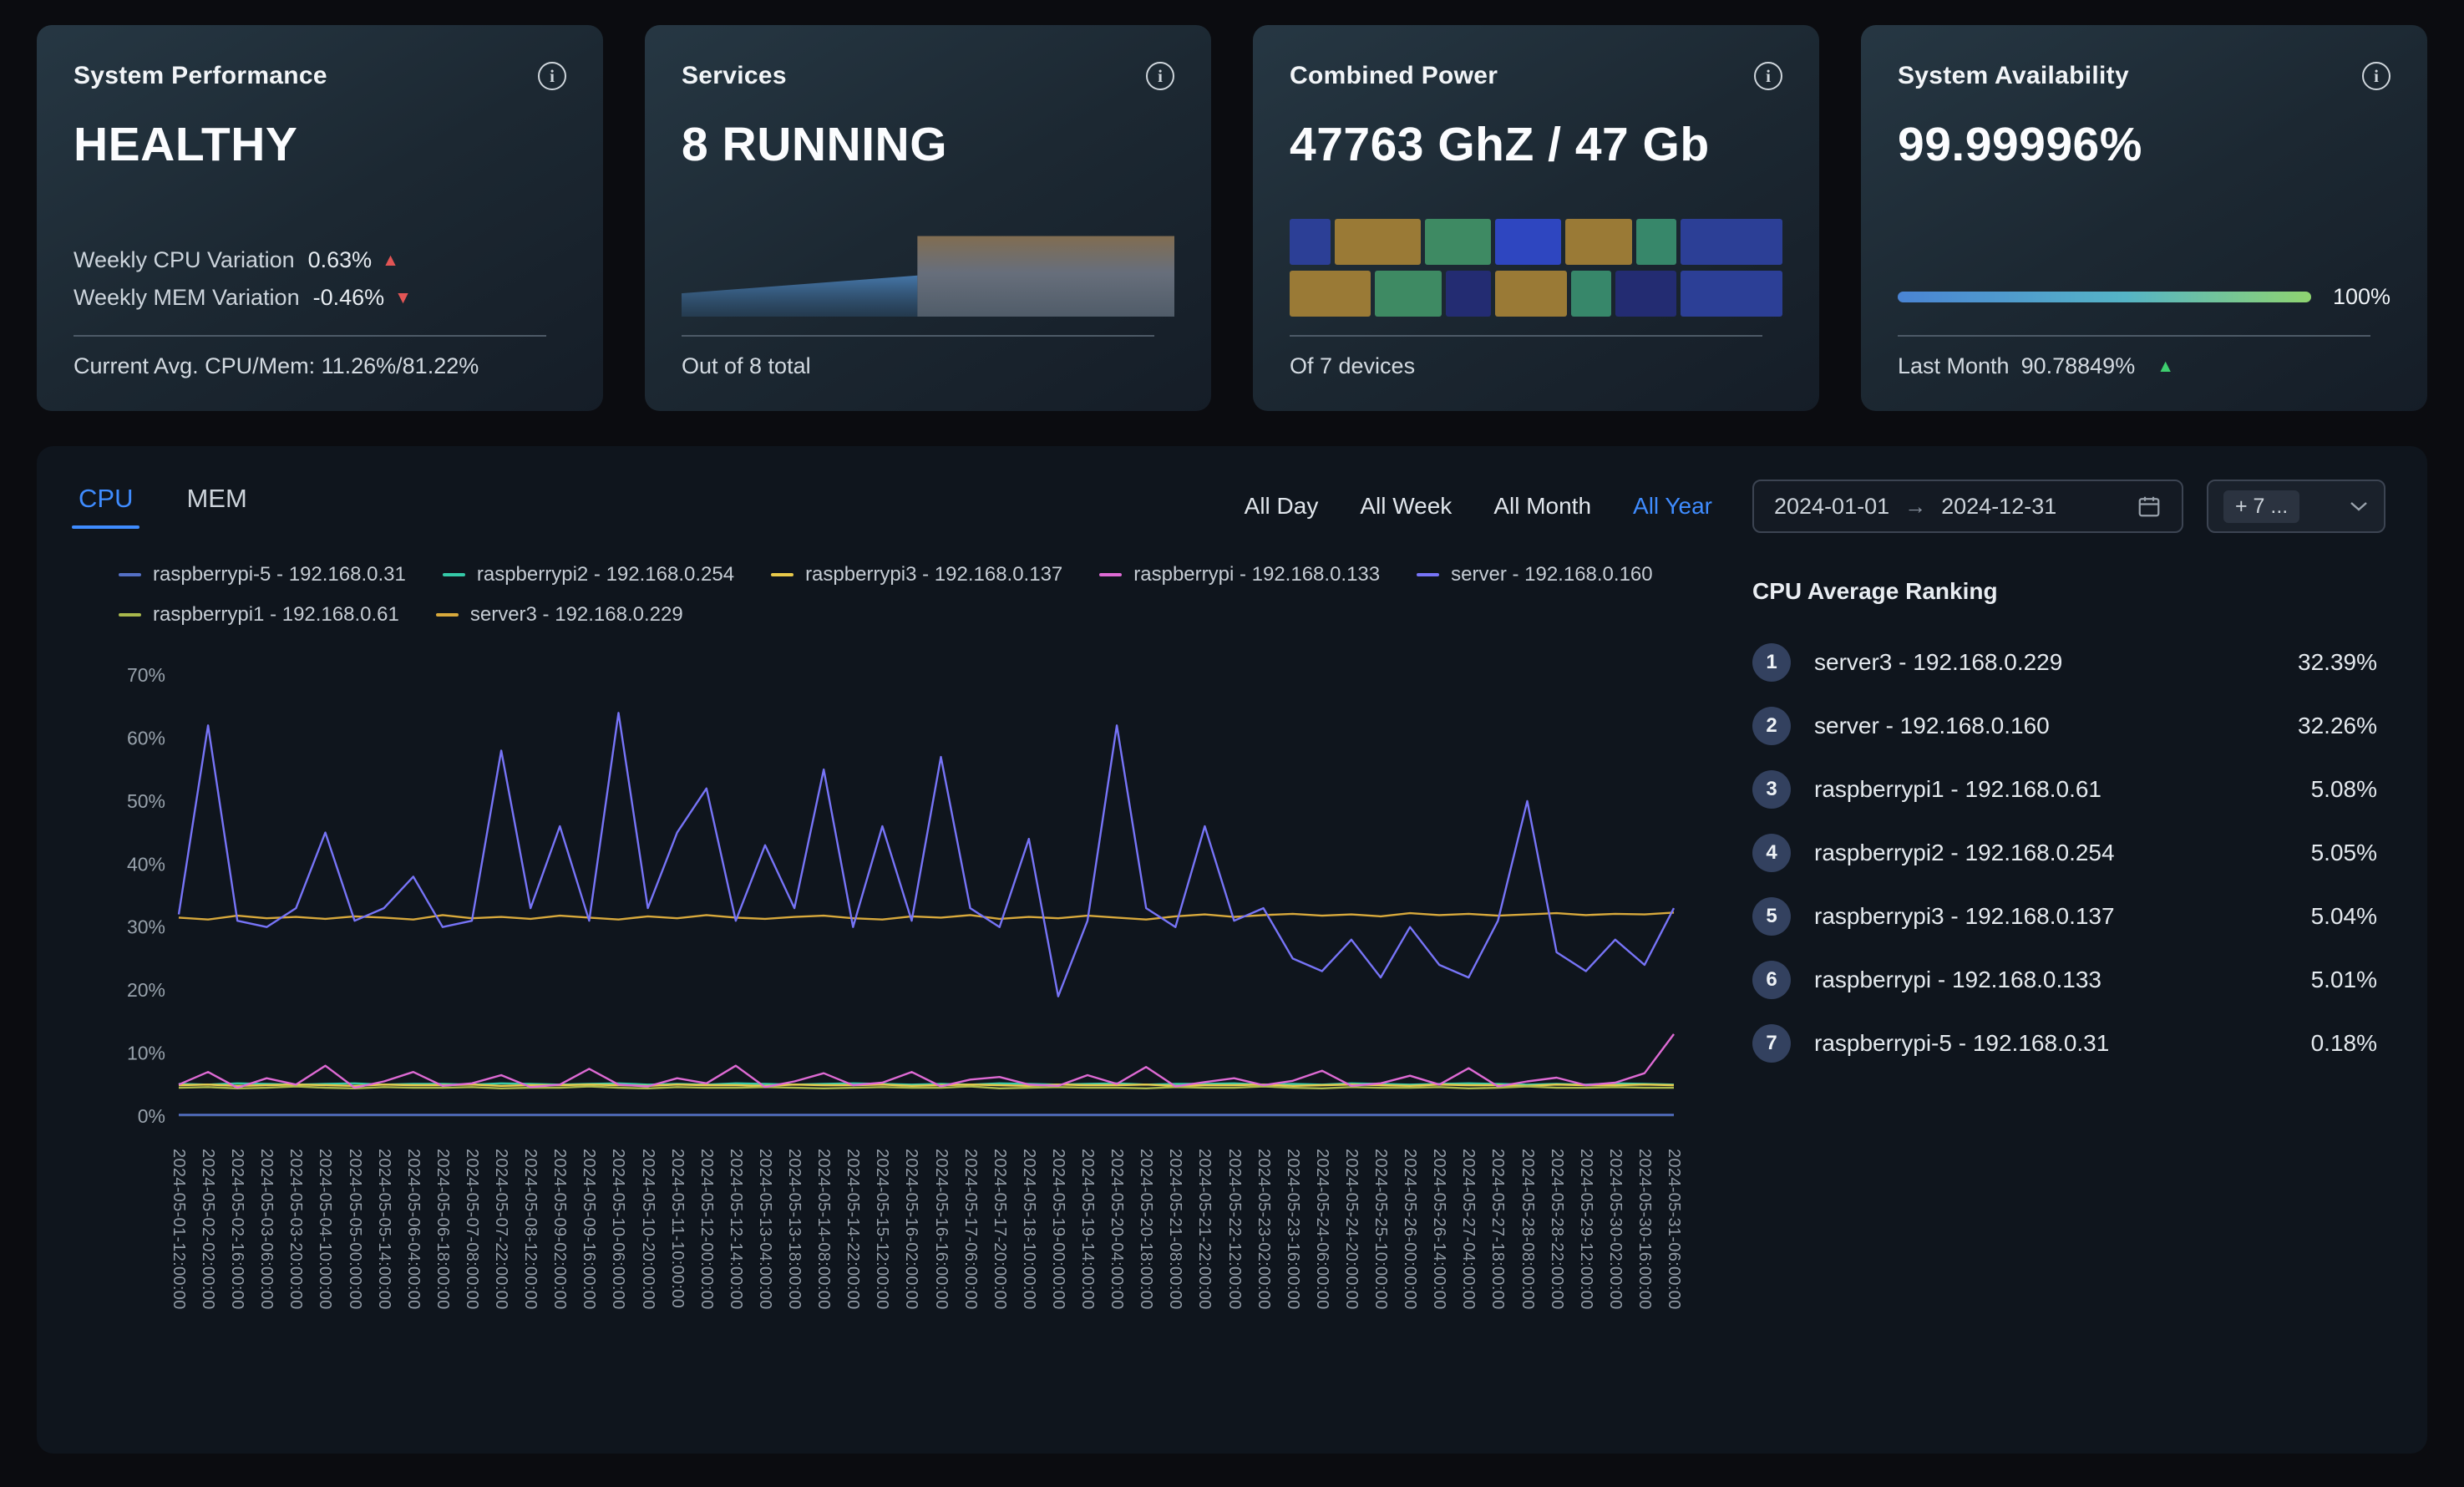 This screenshot has width=2464, height=1487. I want to click on rank-value: 5.08%, so click(2344, 789).